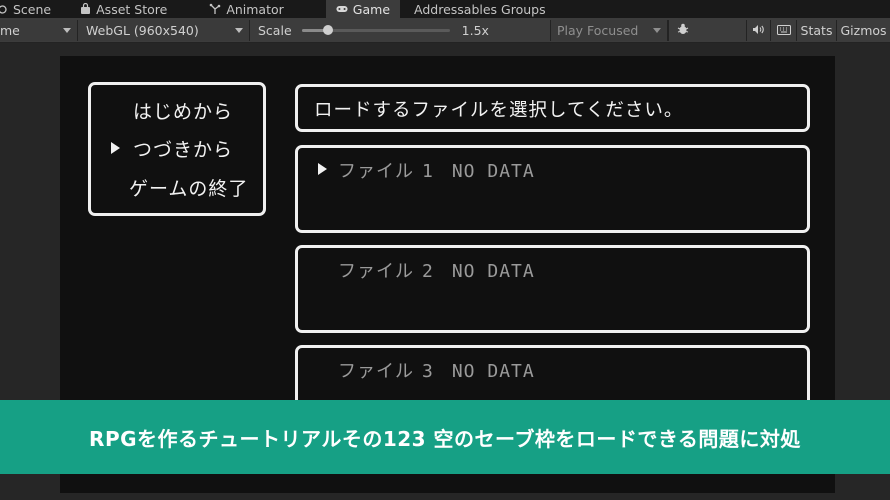 The image size is (890, 500). I want to click on save-slot: ファイル 2 NO DATA, so click(552, 289).